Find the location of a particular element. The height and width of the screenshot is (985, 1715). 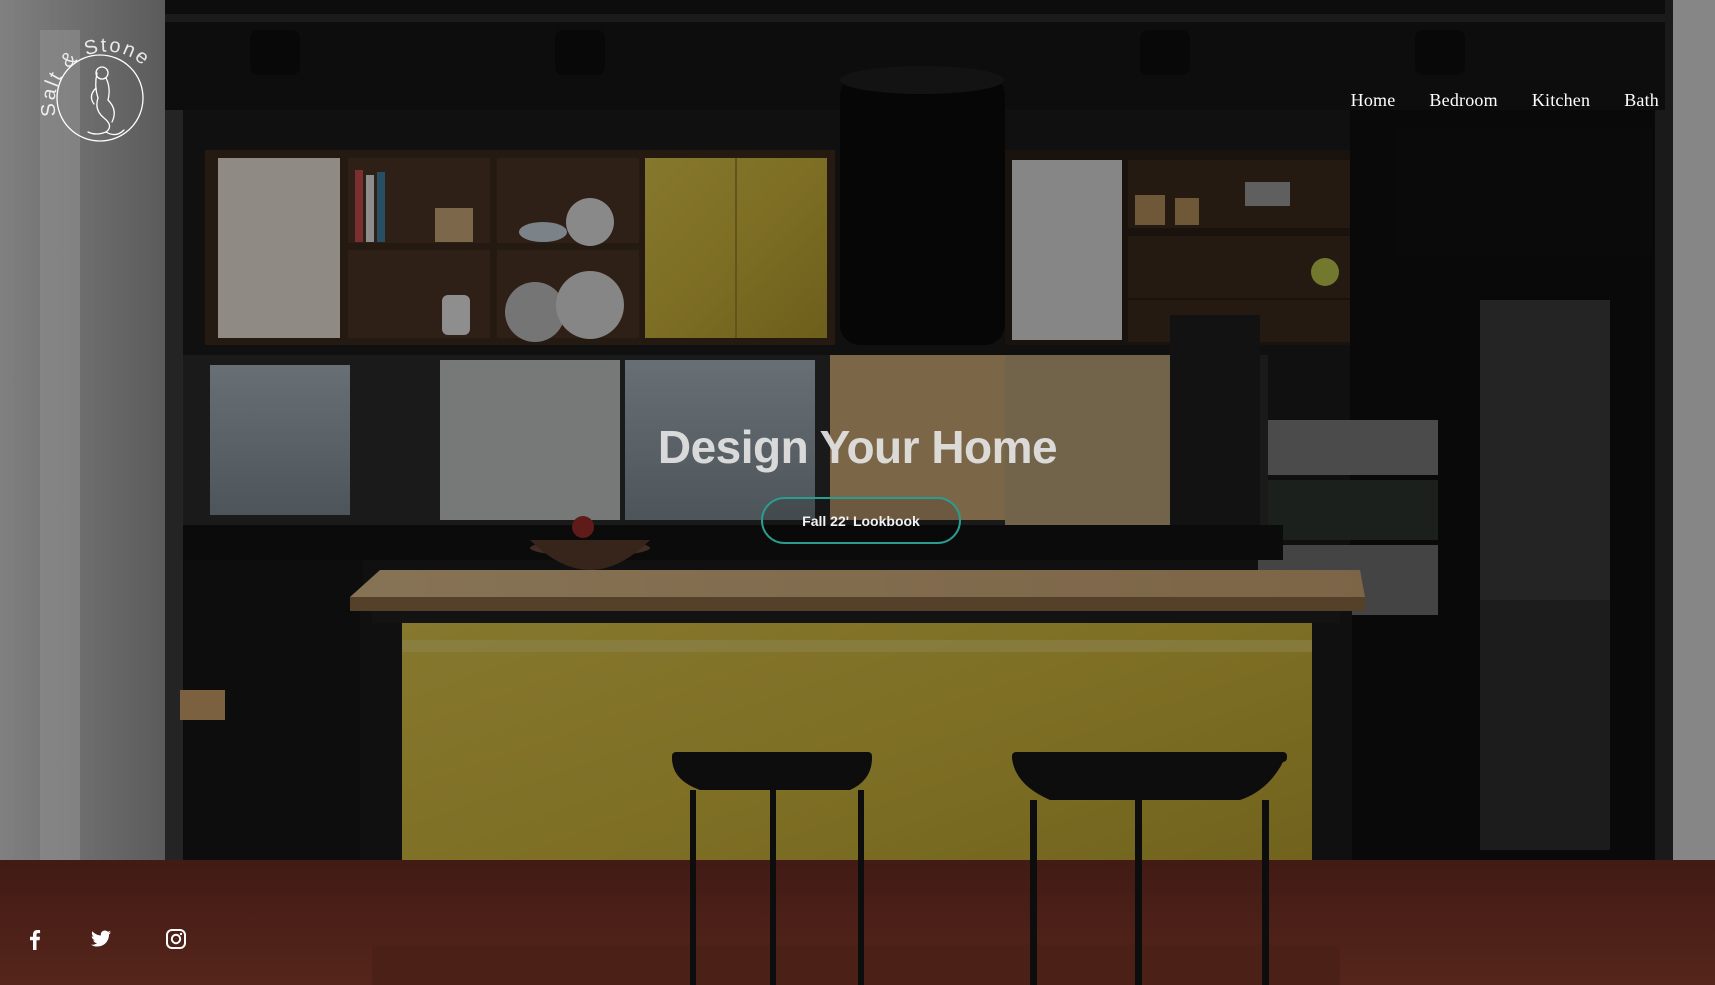

mermaid-icon: Salt & Stone is located at coordinates (95, 88).